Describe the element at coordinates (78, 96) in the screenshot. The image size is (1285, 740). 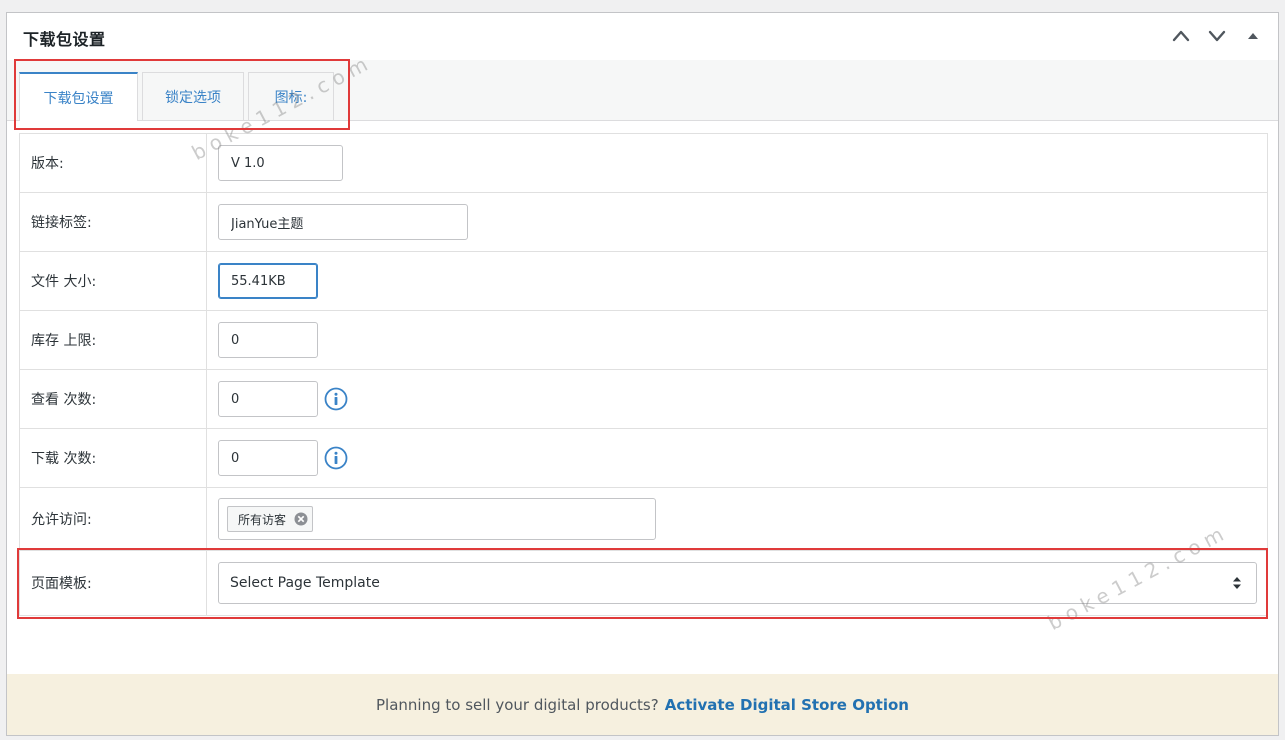
I see `tab-download-settings: 下载包设置` at that location.